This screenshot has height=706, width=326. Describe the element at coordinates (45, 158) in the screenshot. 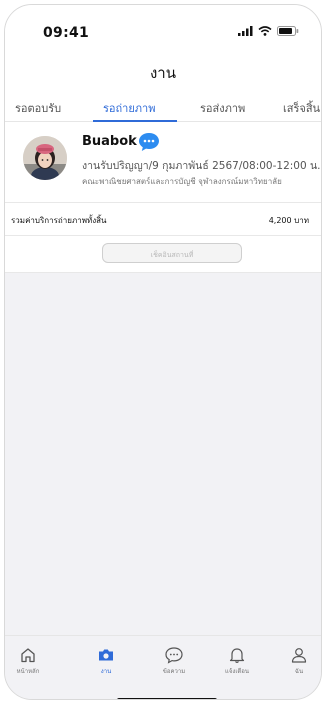

I see `avatar` at that location.